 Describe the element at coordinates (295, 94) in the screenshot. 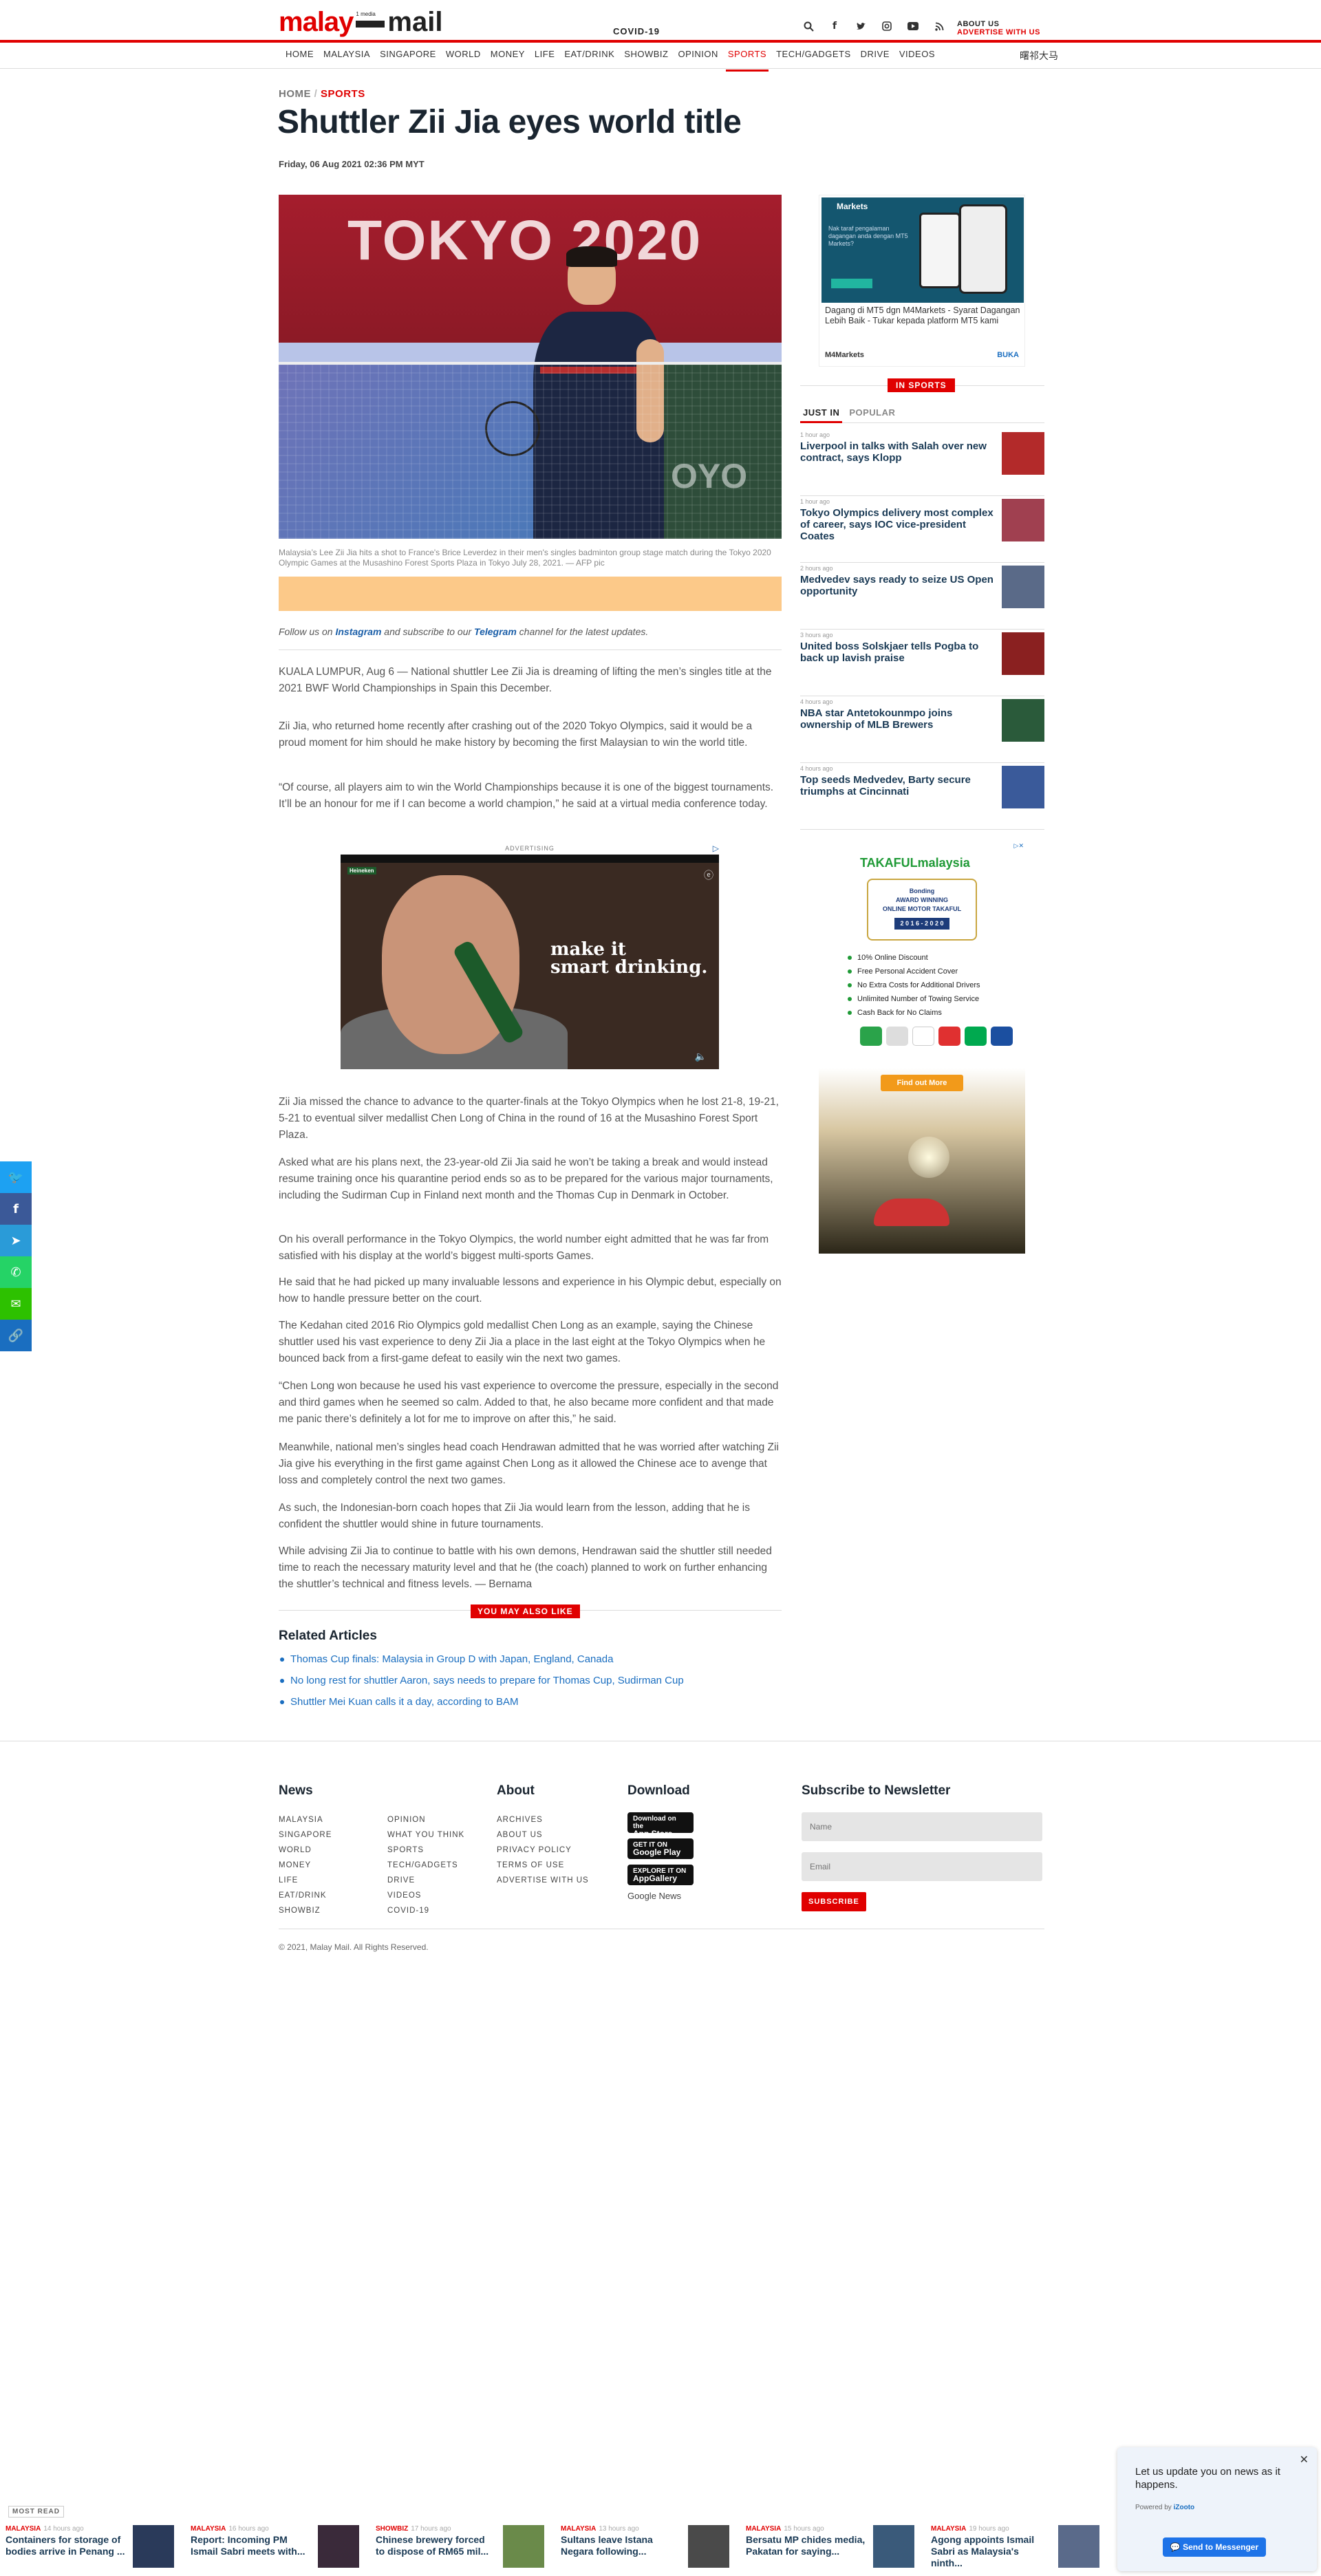

I see `breadcrumb-home: HOME` at that location.